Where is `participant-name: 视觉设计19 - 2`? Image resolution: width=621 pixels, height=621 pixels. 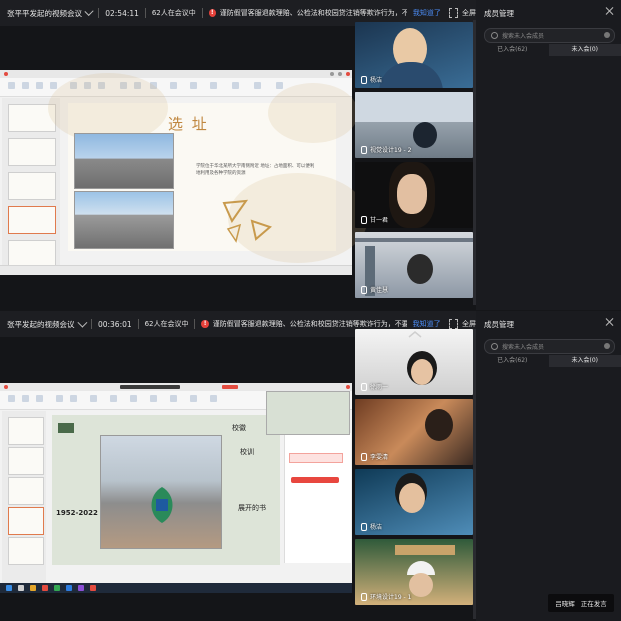
participant-name: 视觉设计19 - 2 is located at coordinates (391, 150).